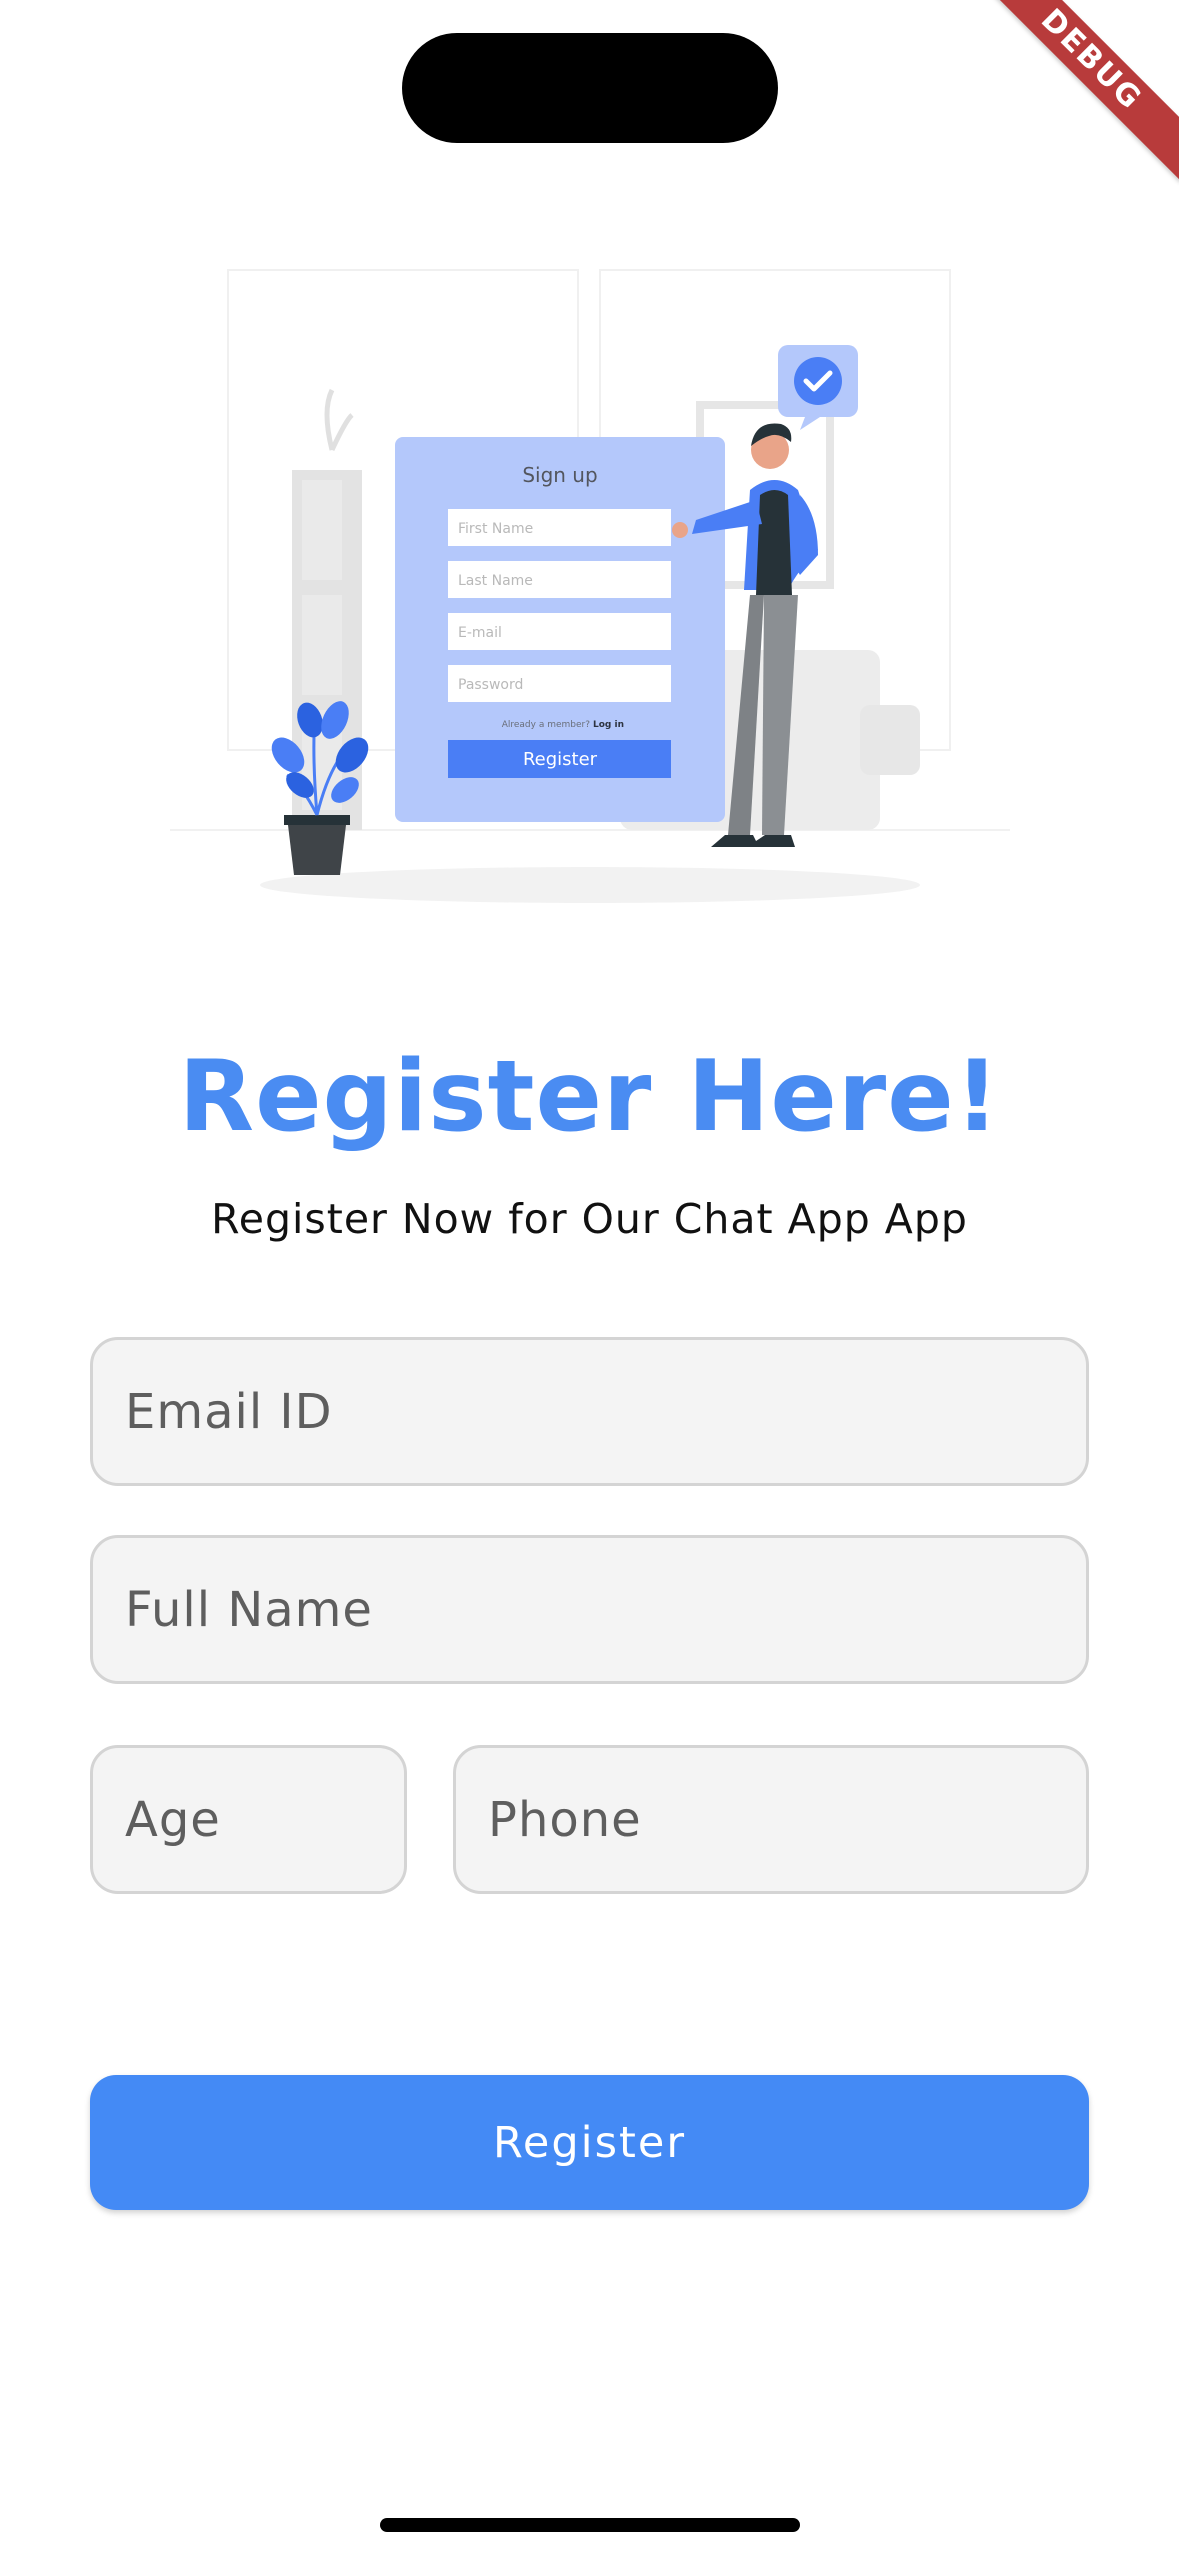  I want to click on phone-field, so click(771, 1819).